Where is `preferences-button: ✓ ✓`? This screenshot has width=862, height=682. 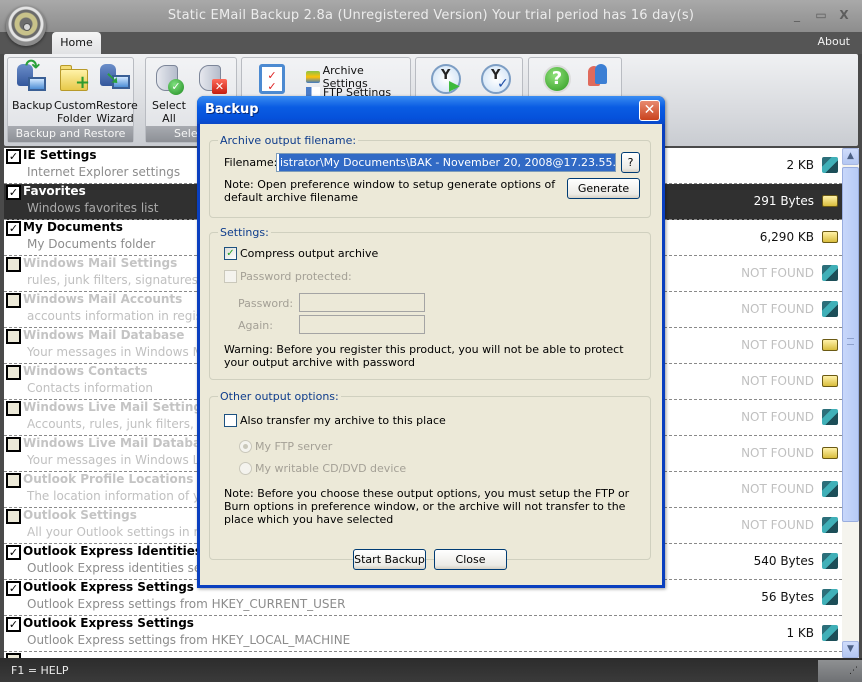 preferences-button: ✓ ✓ is located at coordinates (272, 79).